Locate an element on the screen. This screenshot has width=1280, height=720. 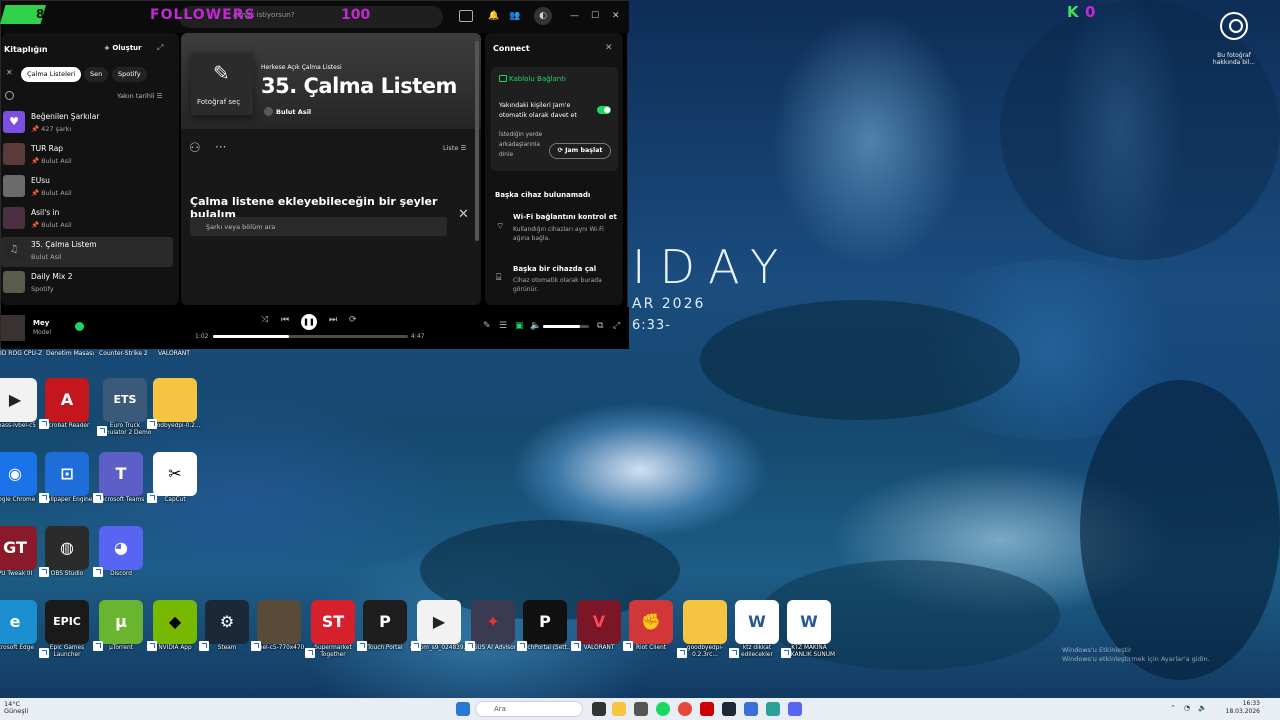
desktop-icon: A Acrobat Reader is located at coordinates (67, 404).